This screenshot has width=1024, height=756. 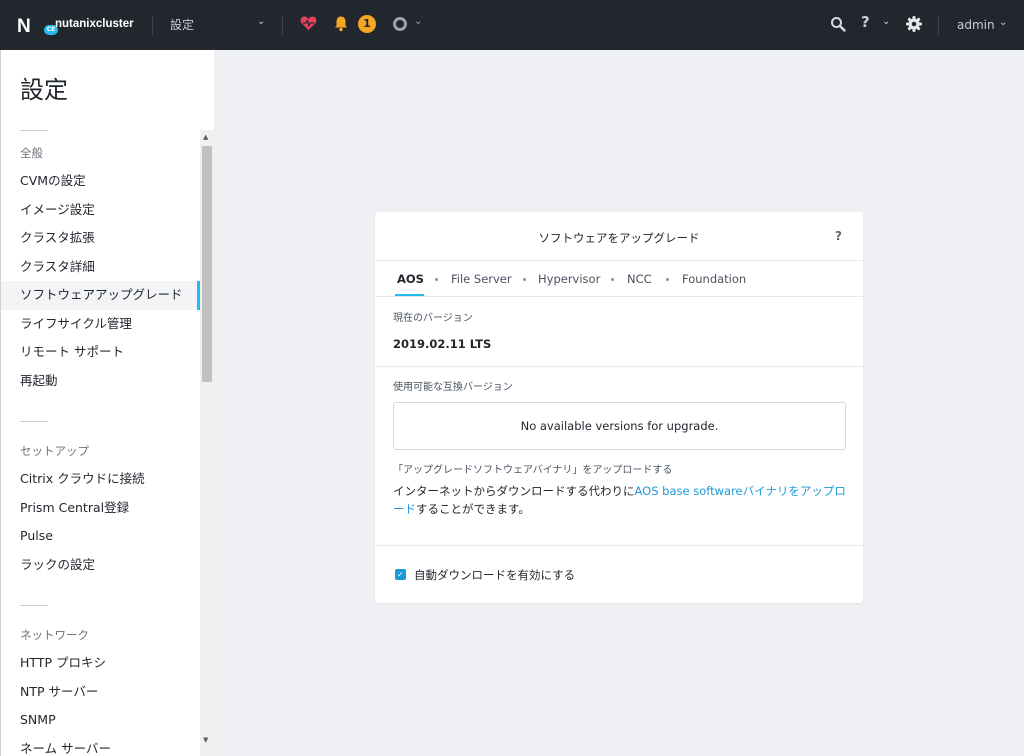 I want to click on cluster-name: nutanixcluster, so click(x=94, y=24).